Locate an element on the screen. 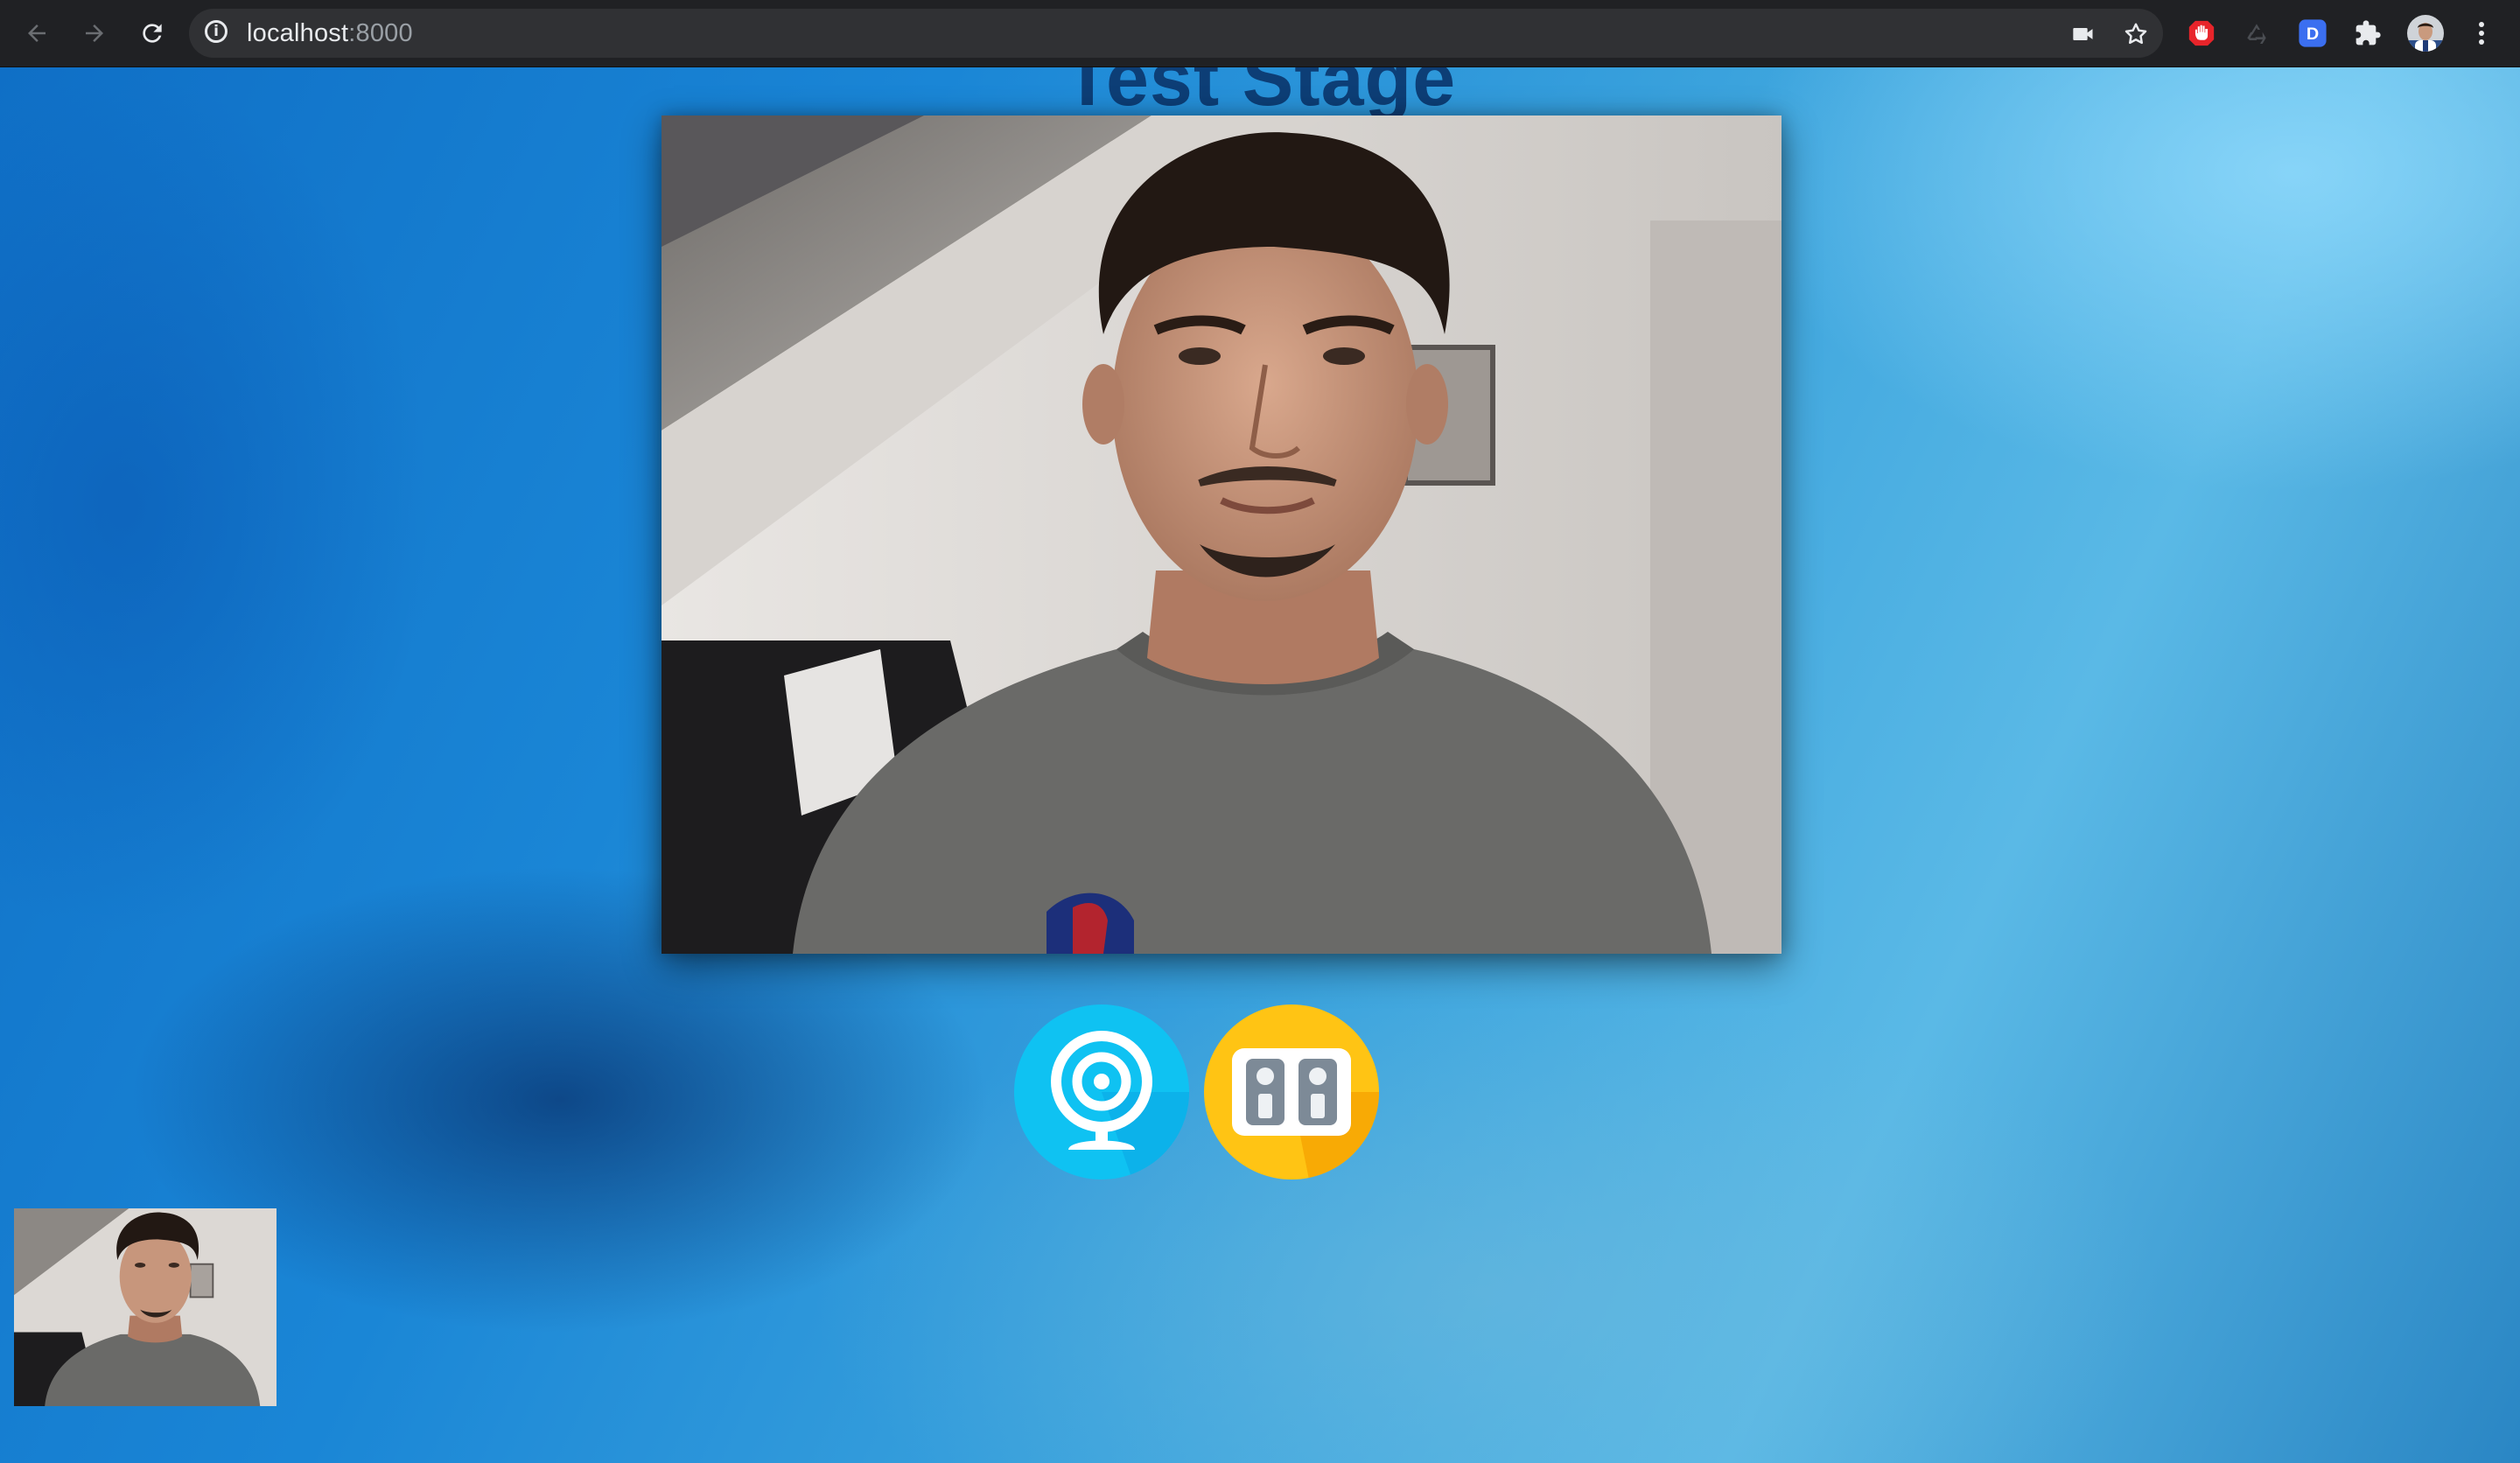 The width and height of the screenshot is (2520, 1463). svg-text: D is located at coordinates (2312, 34).